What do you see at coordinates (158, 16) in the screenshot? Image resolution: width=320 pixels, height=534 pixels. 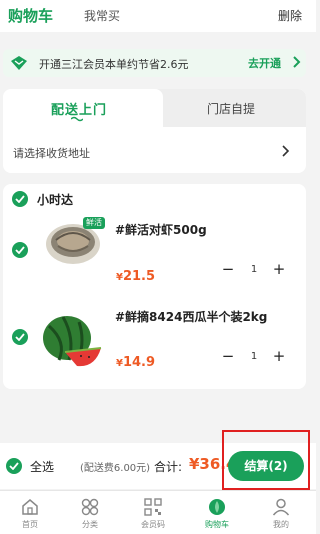 I see `top-bar: 购物车 我常买 删除` at bounding box center [158, 16].